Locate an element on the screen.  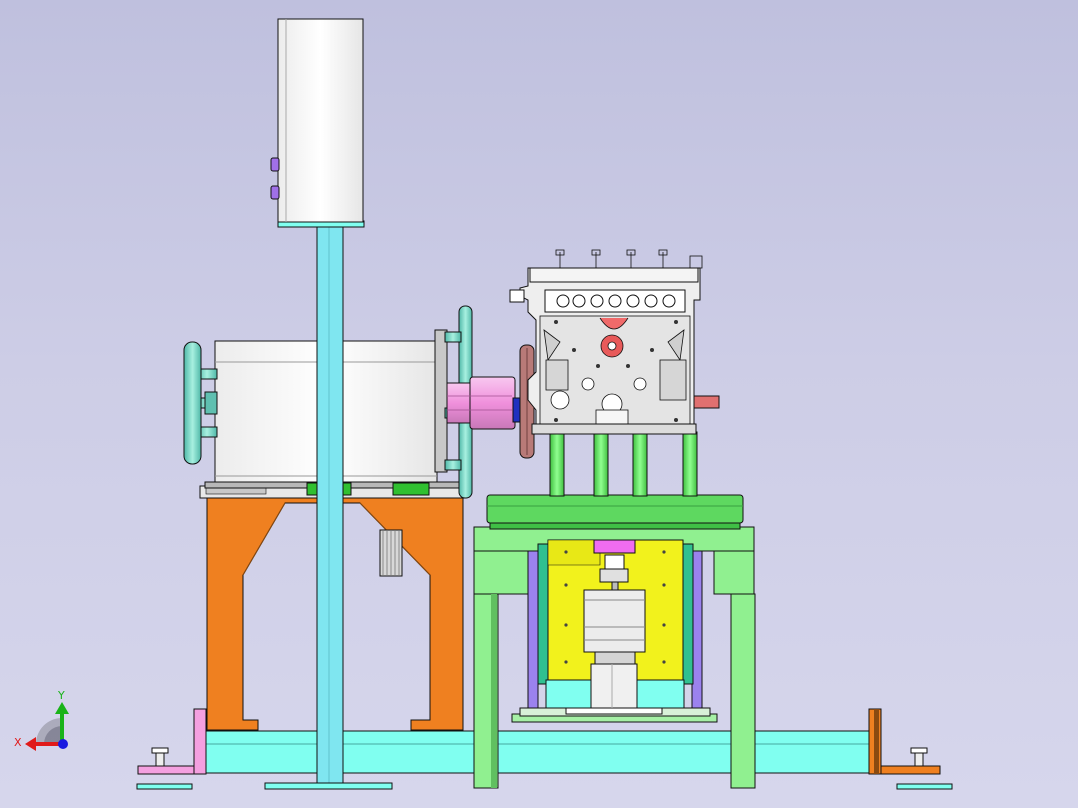
engine-assembly is located at coordinates (614, 354).